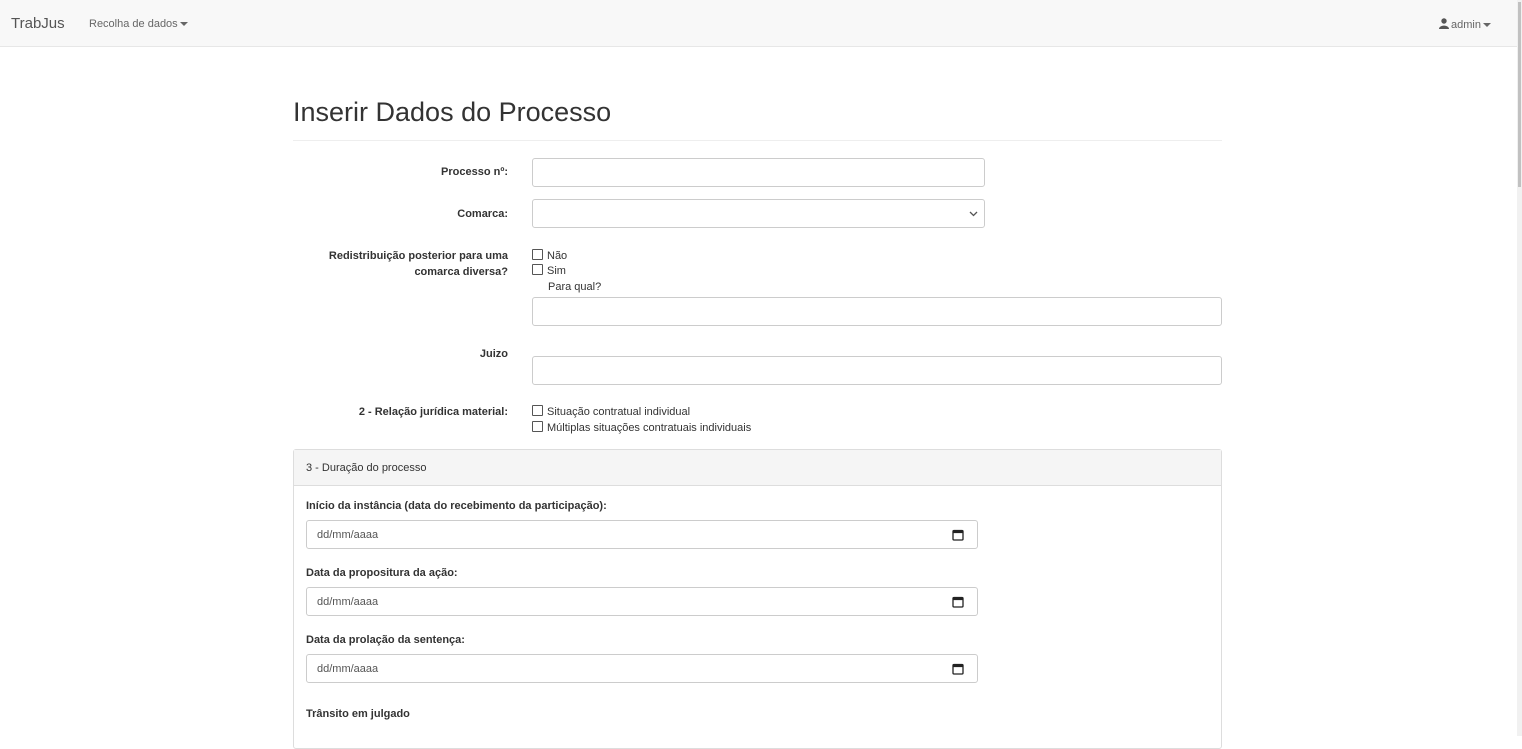 This screenshot has width=1522, height=749. What do you see at coordinates (1519, 94) in the screenshot?
I see `scrollbar-thumb` at bounding box center [1519, 94].